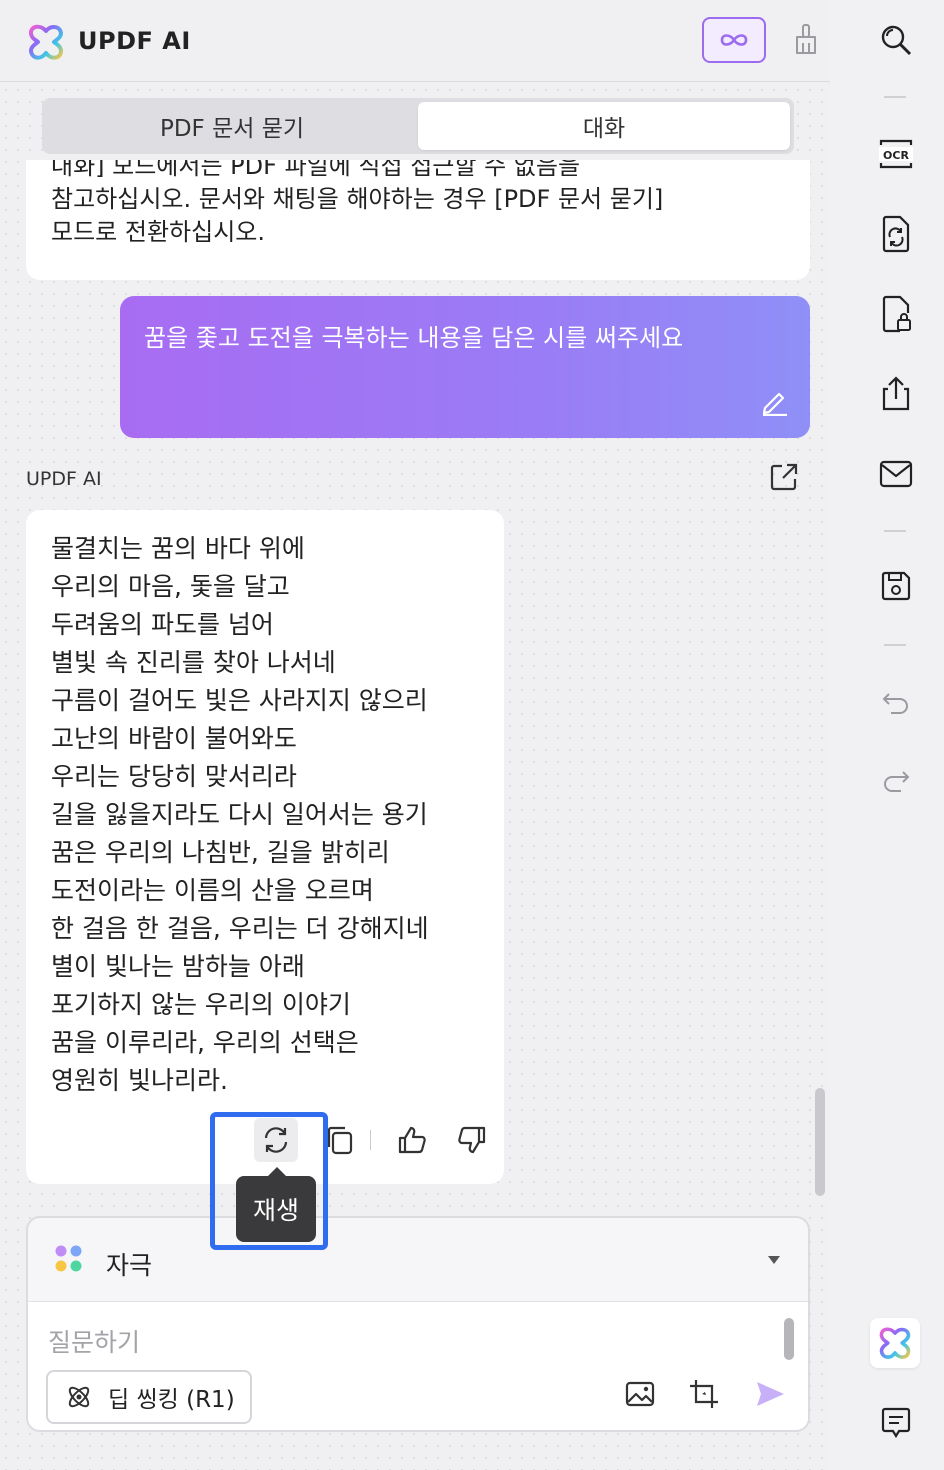 This screenshot has width=944, height=1470. What do you see at coordinates (896, 474) in the screenshot?
I see `mail-icon` at bounding box center [896, 474].